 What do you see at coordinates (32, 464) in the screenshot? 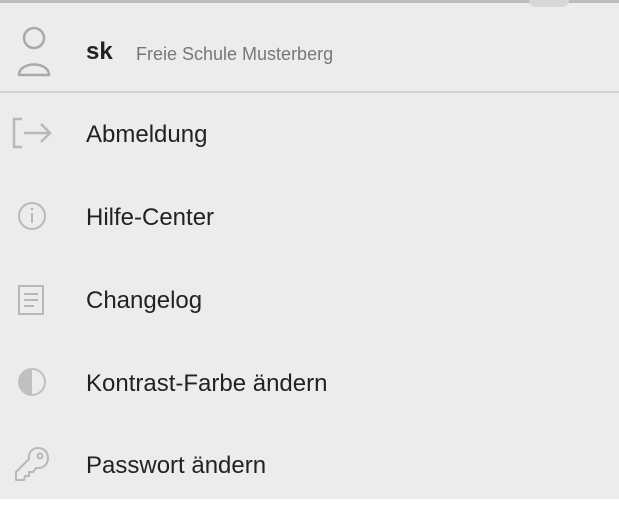
I see `key-icon` at bounding box center [32, 464].